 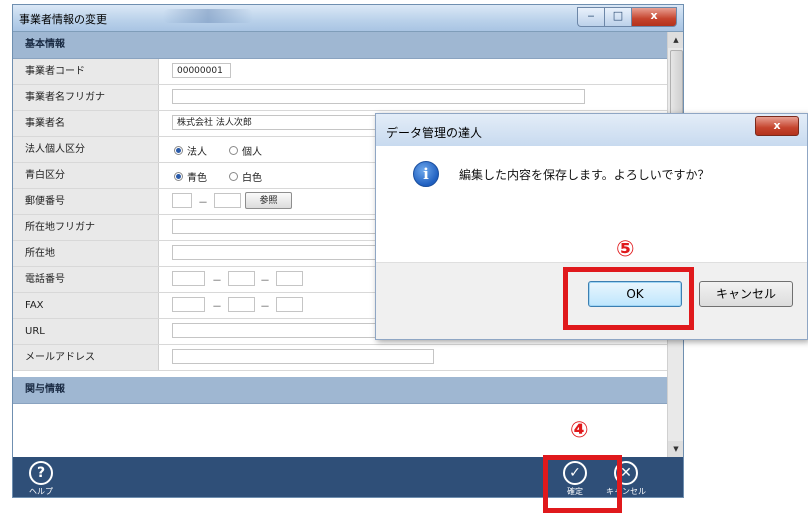 What do you see at coordinates (268, 200) in the screenshot?
I see `zip-lookup-button: 参照` at bounding box center [268, 200].